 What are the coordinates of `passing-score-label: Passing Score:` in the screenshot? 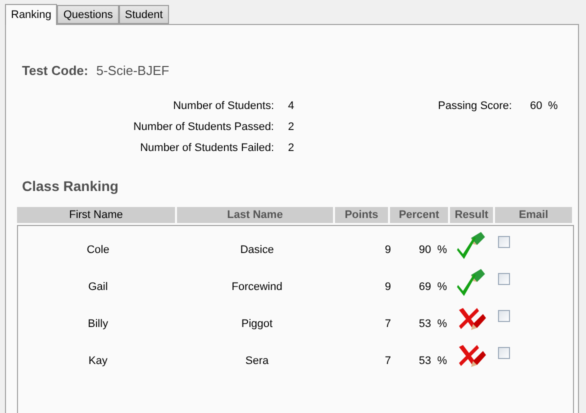 It's located at (475, 106).